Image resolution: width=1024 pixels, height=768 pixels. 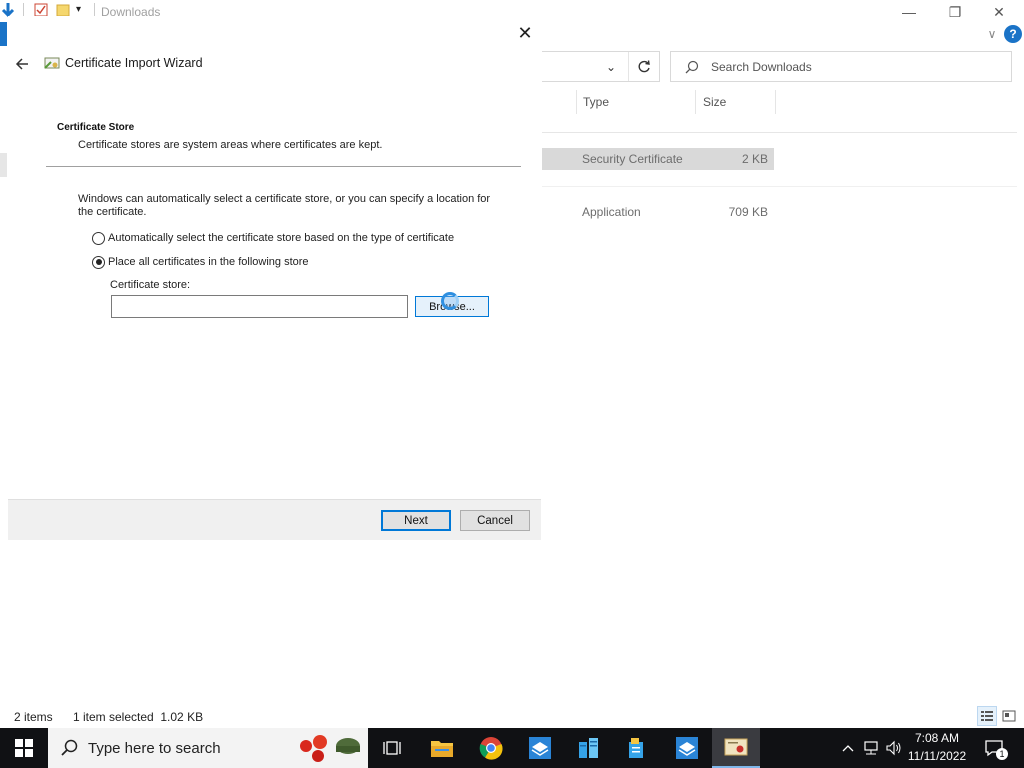 I want to click on search-placeholder: Search Downloads, so click(x=761, y=67).